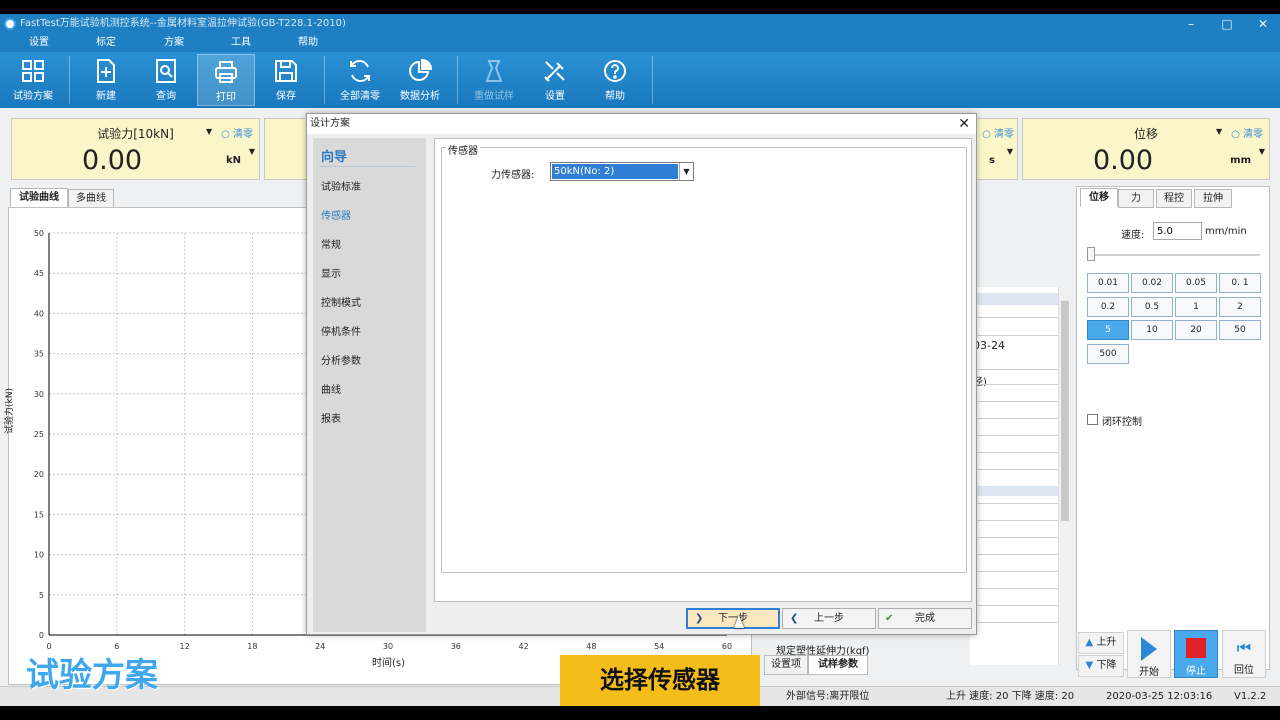 The width and height of the screenshot is (1280, 720). What do you see at coordinates (41, 595) in the screenshot?
I see `y-tick-label: 5` at bounding box center [41, 595].